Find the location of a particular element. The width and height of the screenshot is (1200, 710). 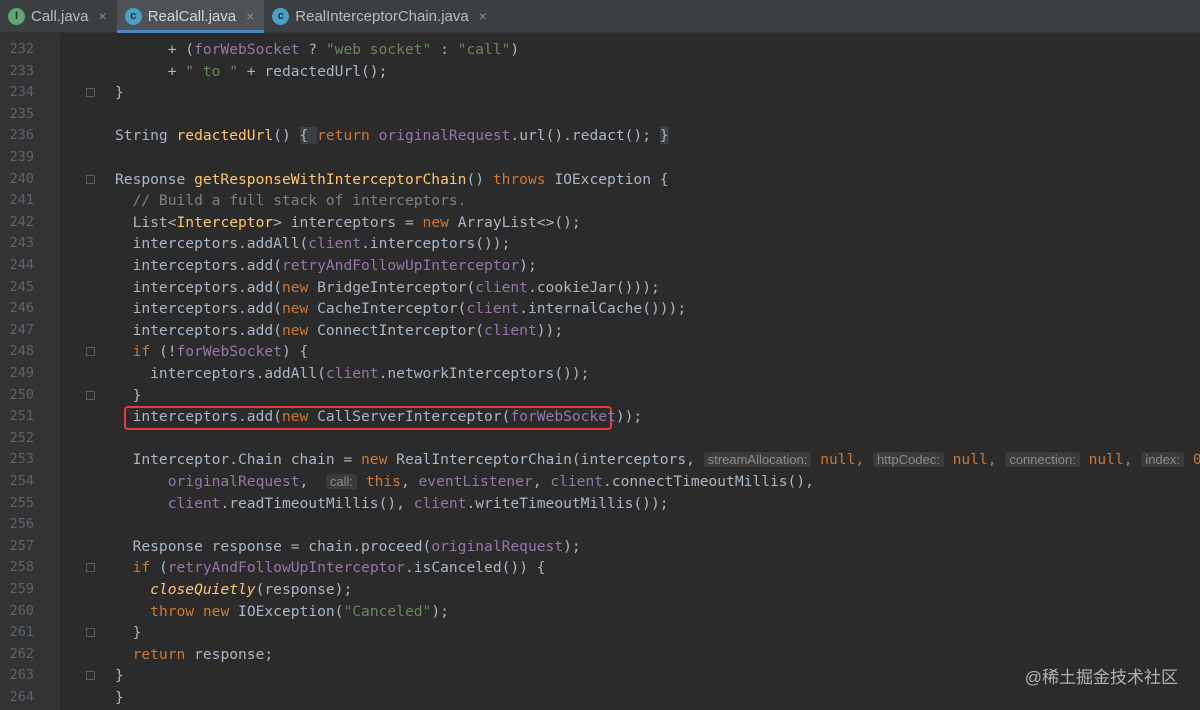

code-line: 252 is located at coordinates (600, 439).